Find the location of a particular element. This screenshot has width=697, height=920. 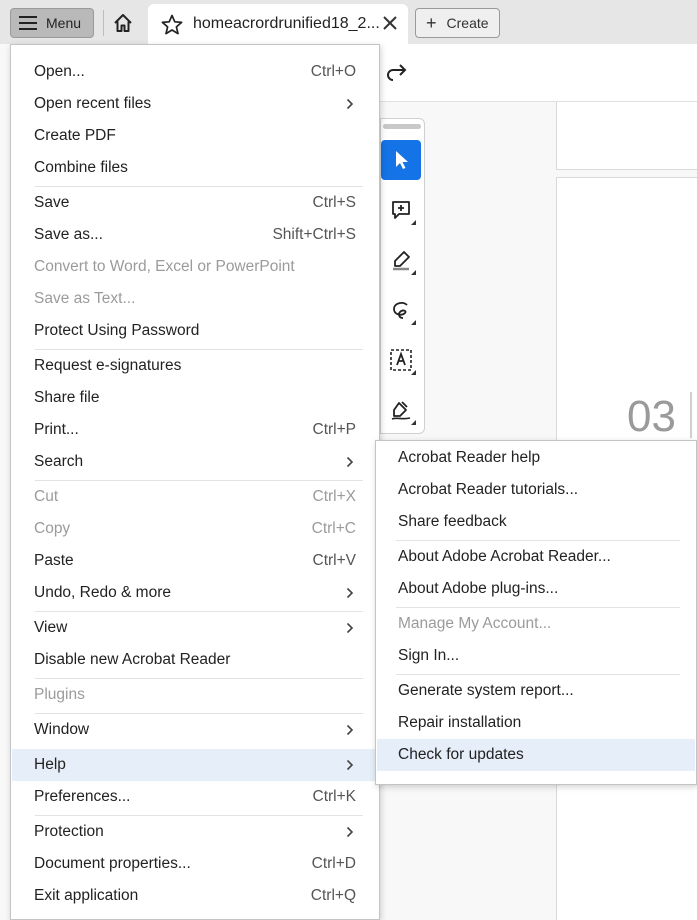

sign-tool is located at coordinates (401, 410).